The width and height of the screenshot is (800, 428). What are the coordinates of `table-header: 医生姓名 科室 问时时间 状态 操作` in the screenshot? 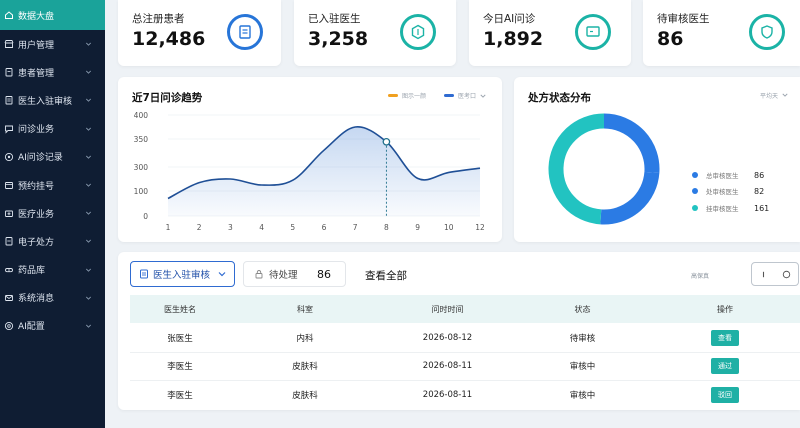 It's located at (465, 309).